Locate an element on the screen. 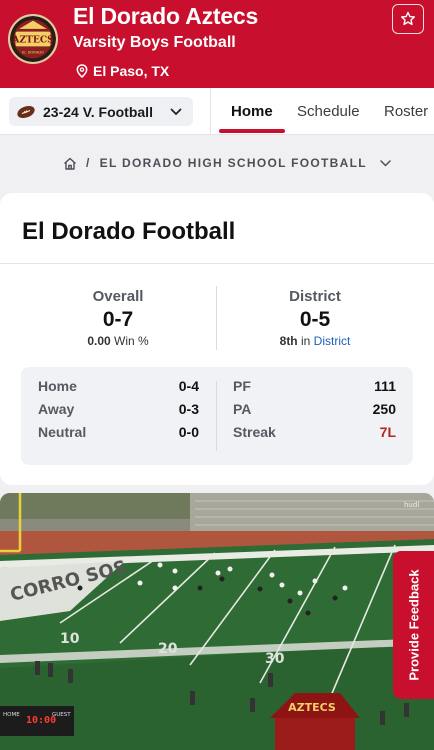 The height and width of the screenshot is (750, 434). win-pct-label: Win % is located at coordinates (131, 341).